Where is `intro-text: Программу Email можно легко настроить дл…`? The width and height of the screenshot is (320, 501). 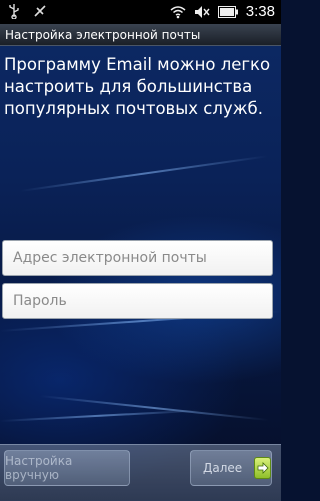
intro-text: Программу Email можно легко настроить дл… is located at coordinates (137, 86).